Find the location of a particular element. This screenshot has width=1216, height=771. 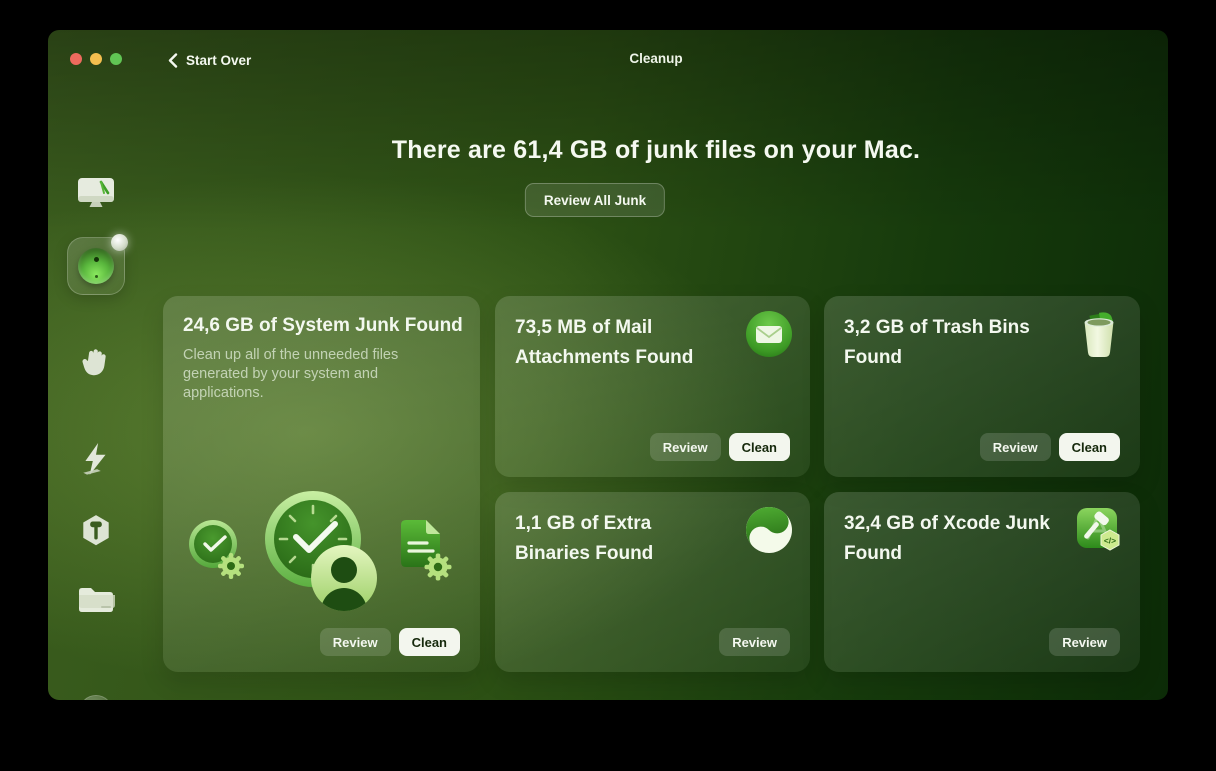

hand-icon is located at coordinates (94, 362).